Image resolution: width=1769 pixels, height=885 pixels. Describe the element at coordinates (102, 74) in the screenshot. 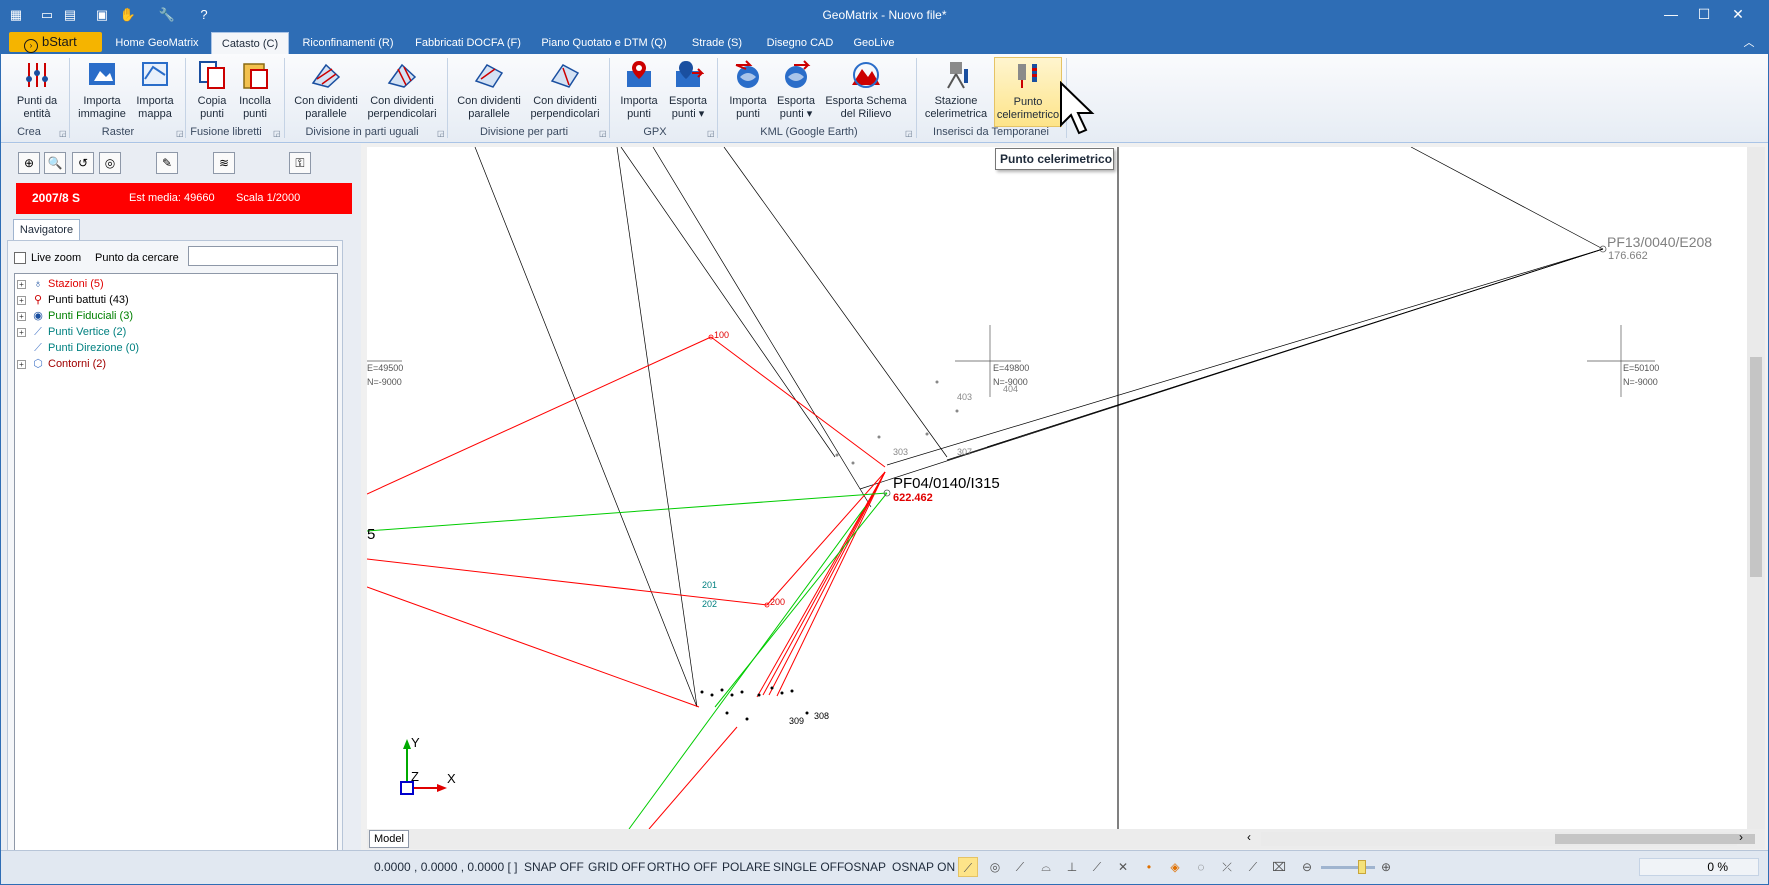

I see `import-image-icon` at that location.